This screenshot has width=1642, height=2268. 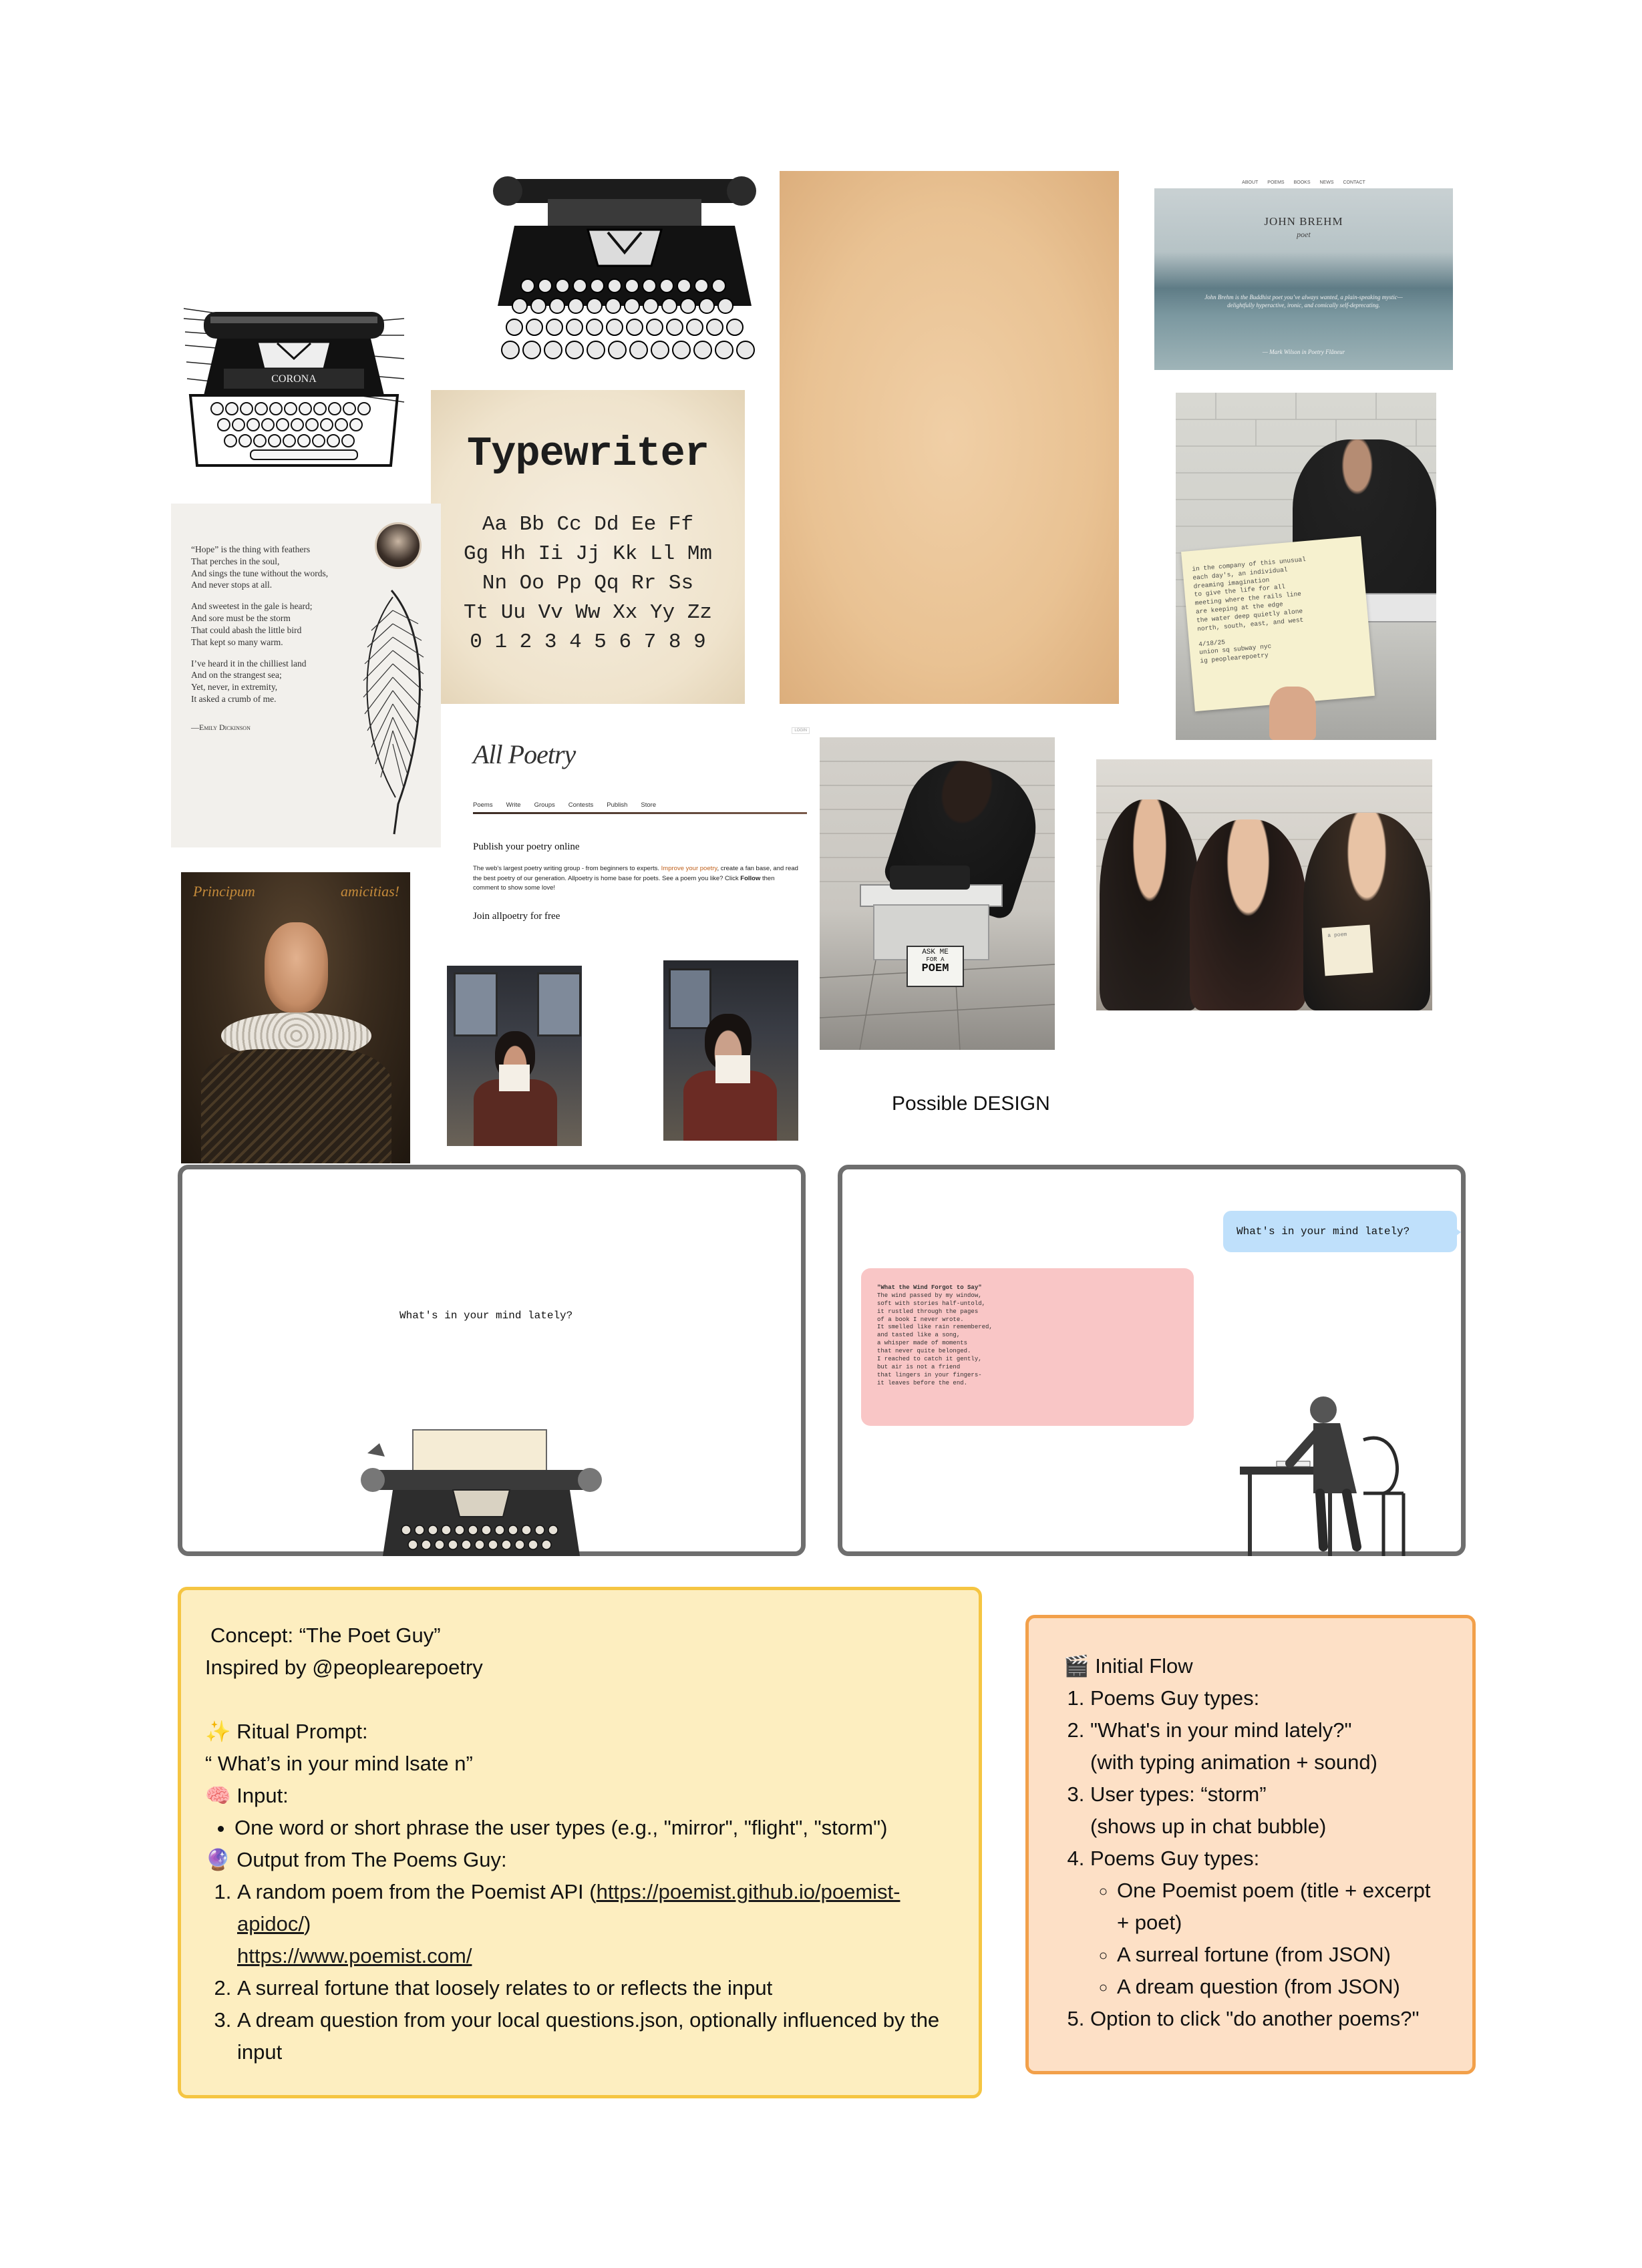 I want to click on group-selfie-photo: a poem, so click(x=1264, y=885).